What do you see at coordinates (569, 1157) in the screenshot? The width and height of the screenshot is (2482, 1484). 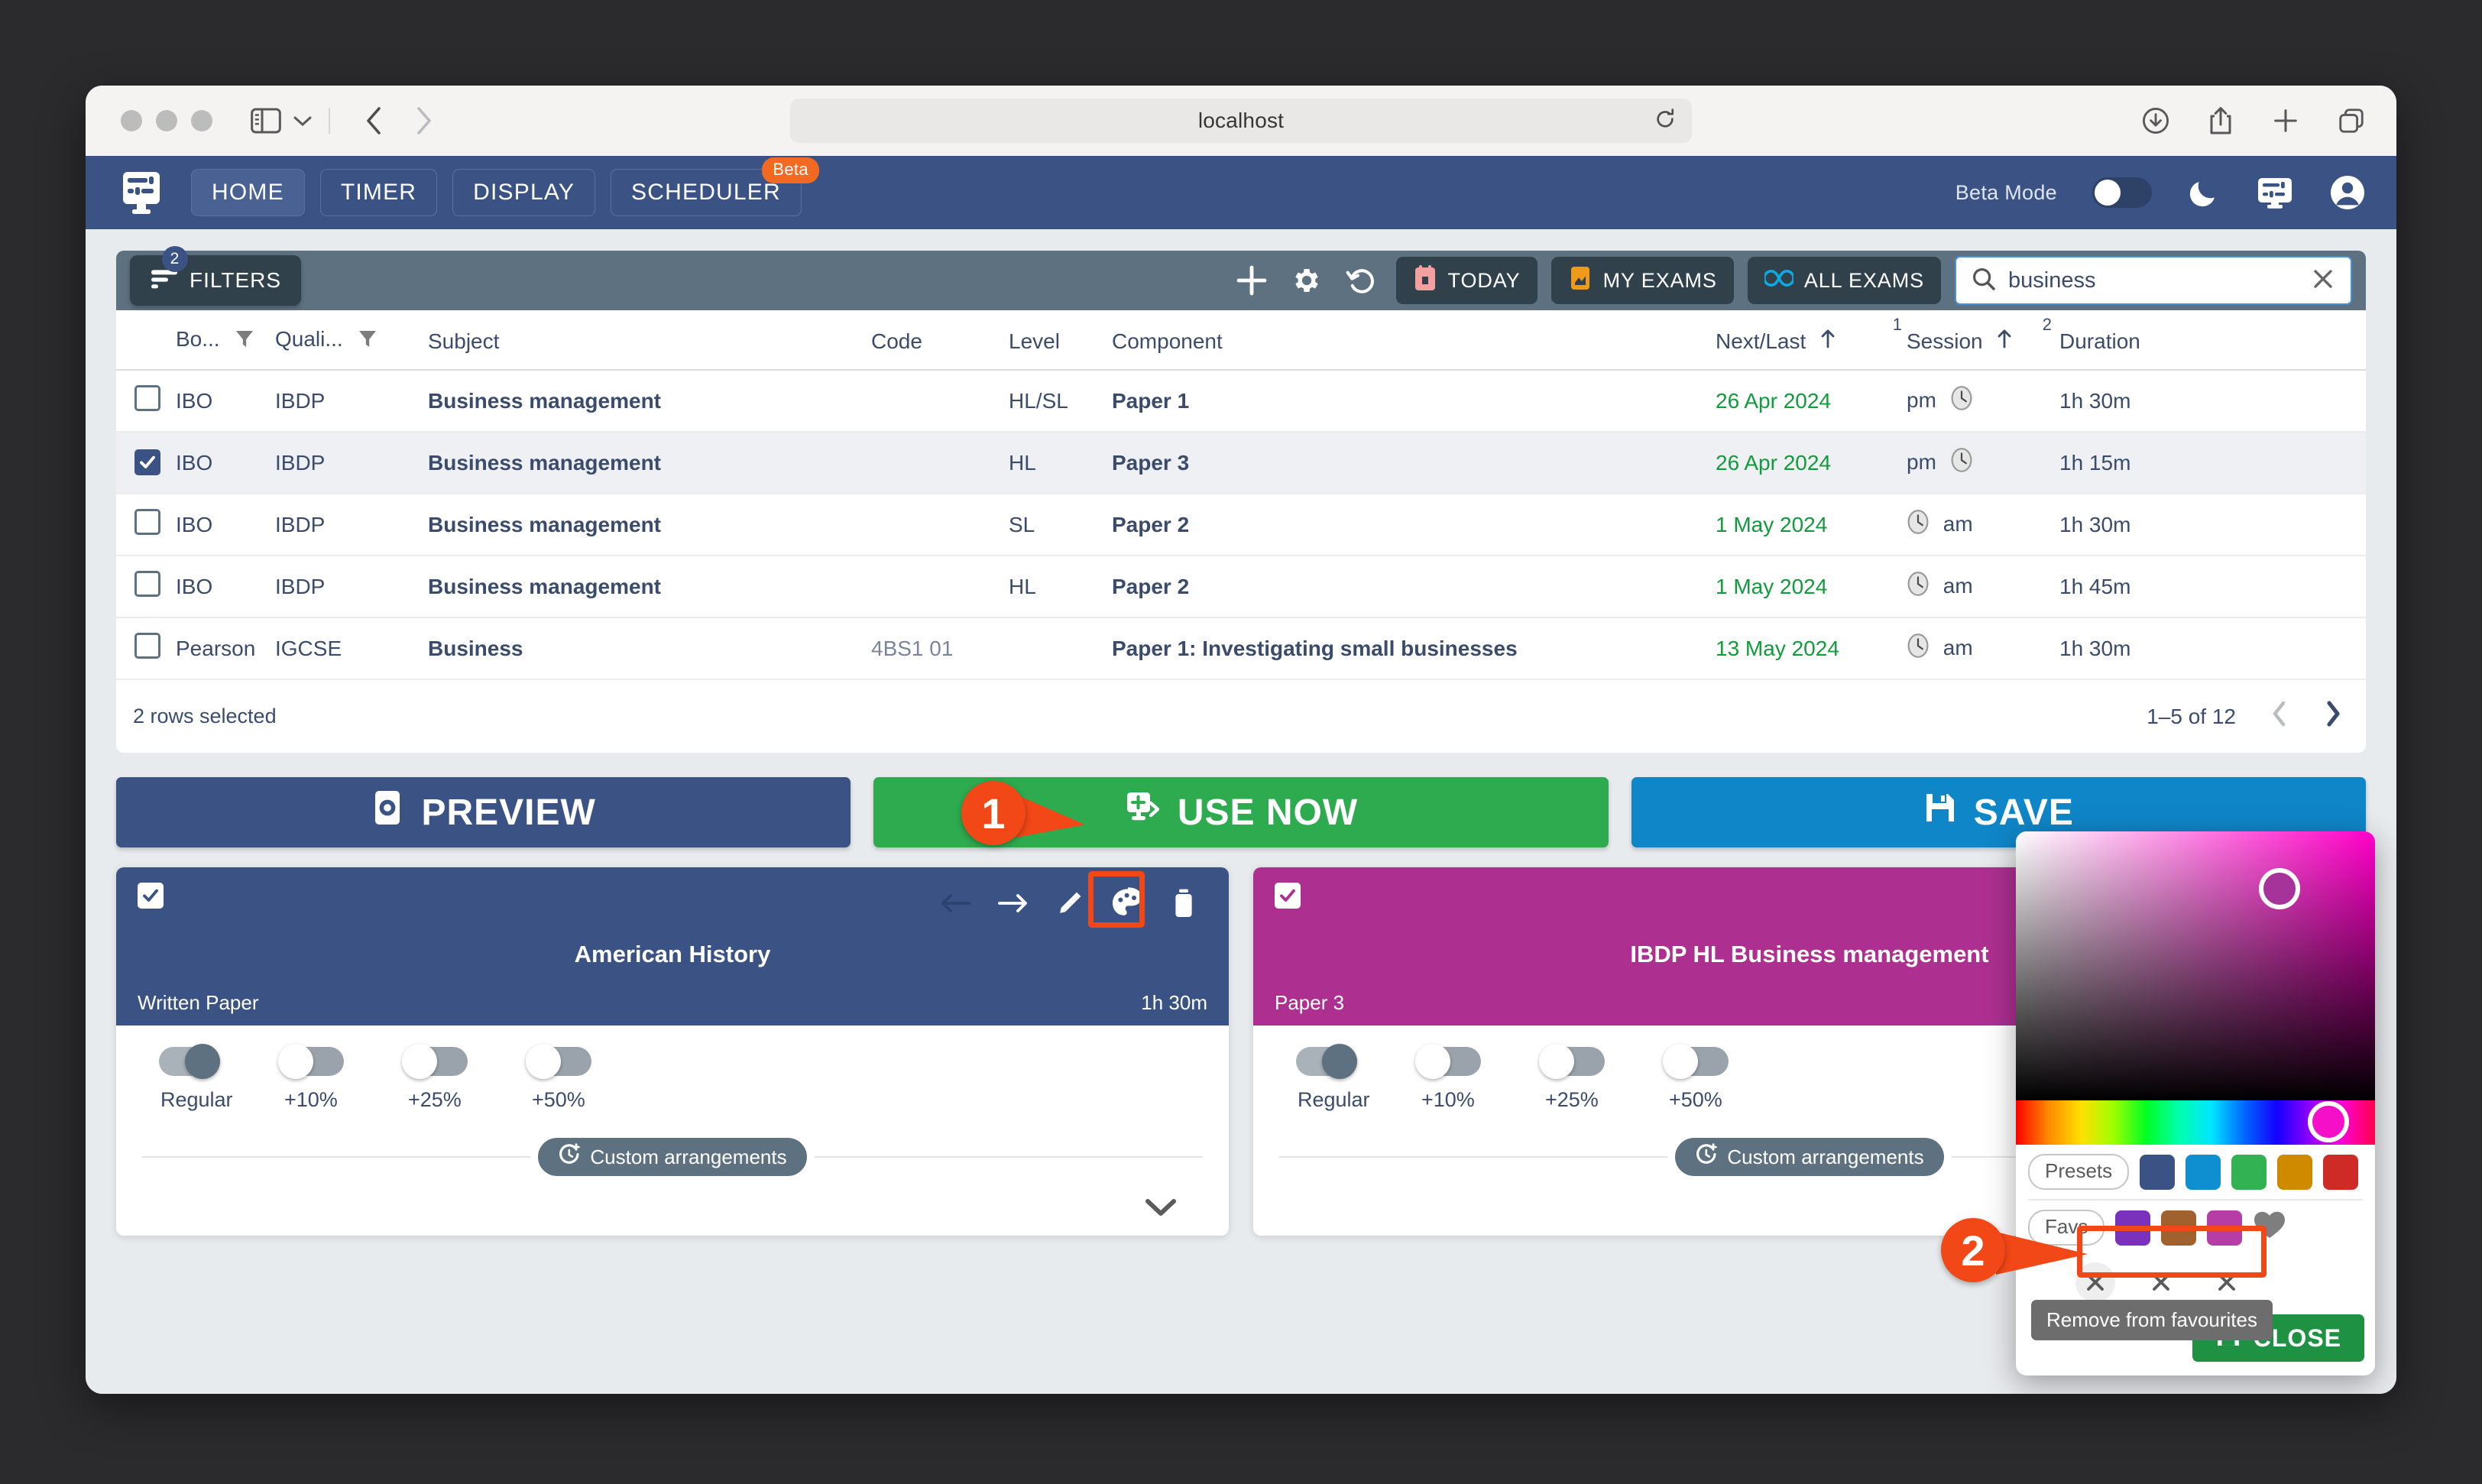 I see `custom-time-icon` at bounding box center [569, 1157].